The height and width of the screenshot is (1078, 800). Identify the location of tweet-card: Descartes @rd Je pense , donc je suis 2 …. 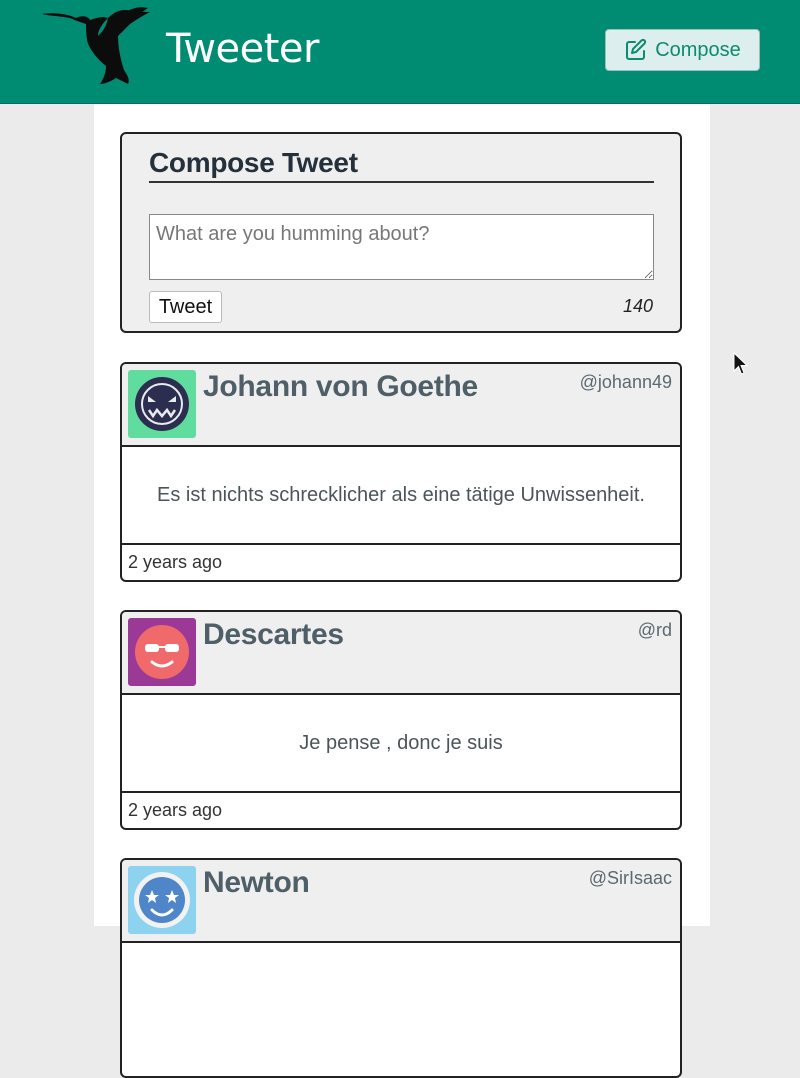
(401, 720).